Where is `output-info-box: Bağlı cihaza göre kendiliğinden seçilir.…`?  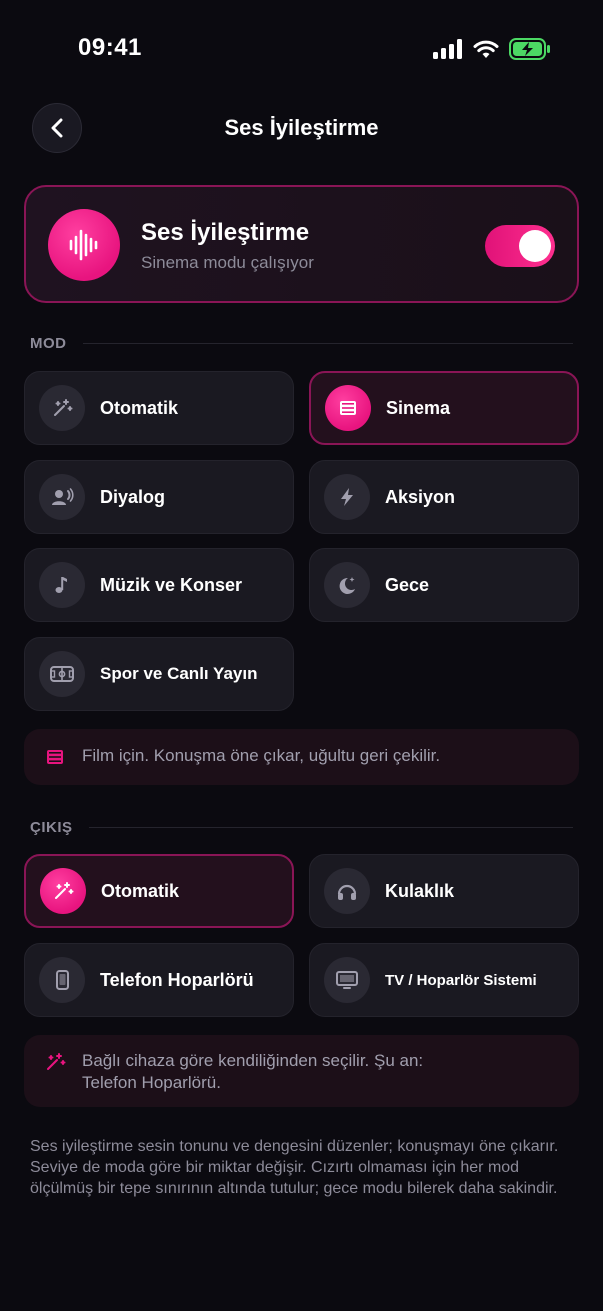 output-info-box: Bağlı cihaza göre kendiliğinden seçilir.… is located at coordinates (301, 1071).